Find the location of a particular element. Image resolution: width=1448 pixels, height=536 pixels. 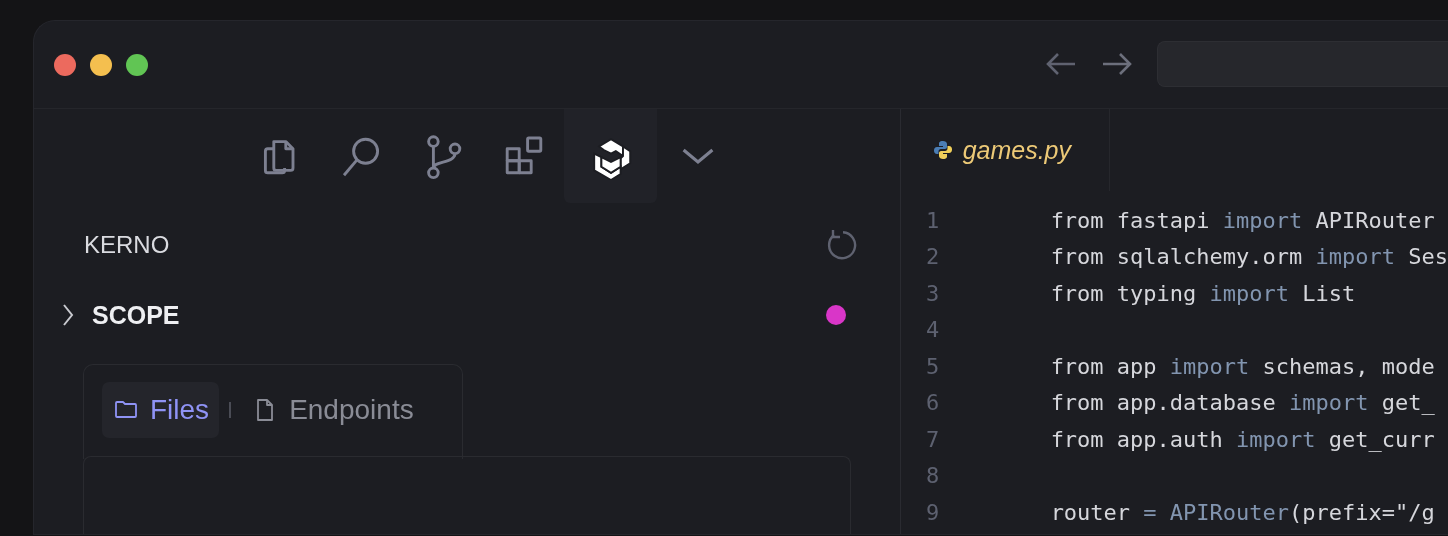

code-line: from app.auth import get_curr is located at coordinates (1242, 439).